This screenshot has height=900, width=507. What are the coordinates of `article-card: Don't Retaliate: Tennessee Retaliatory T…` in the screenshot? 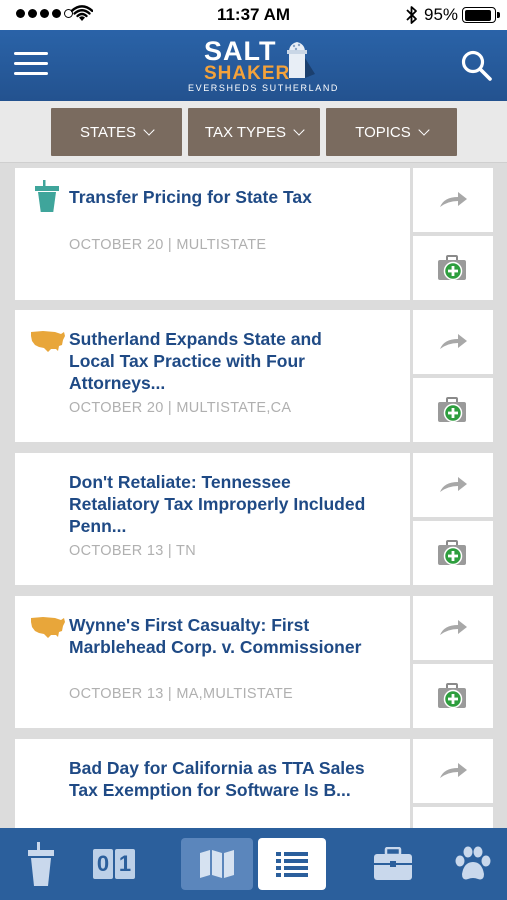 It's located at (254, 519).